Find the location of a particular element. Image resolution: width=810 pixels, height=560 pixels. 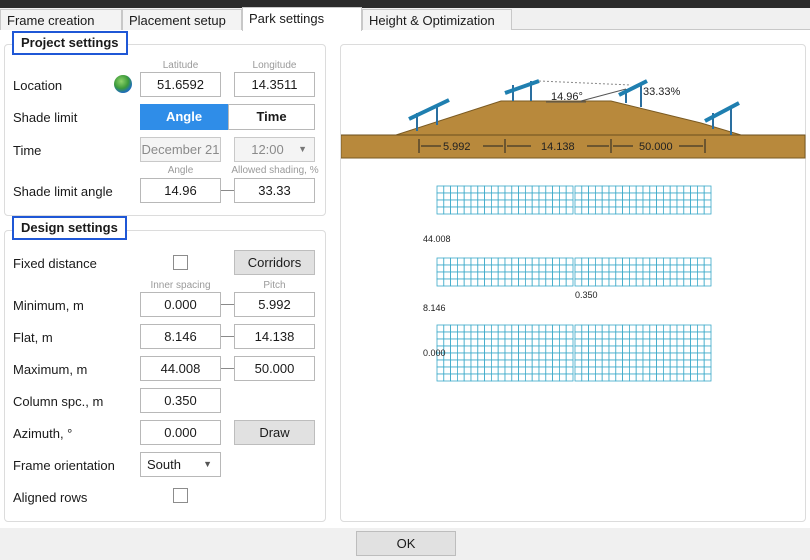

time-select: 12:00 ▼ is located at coordinates (274, 149).